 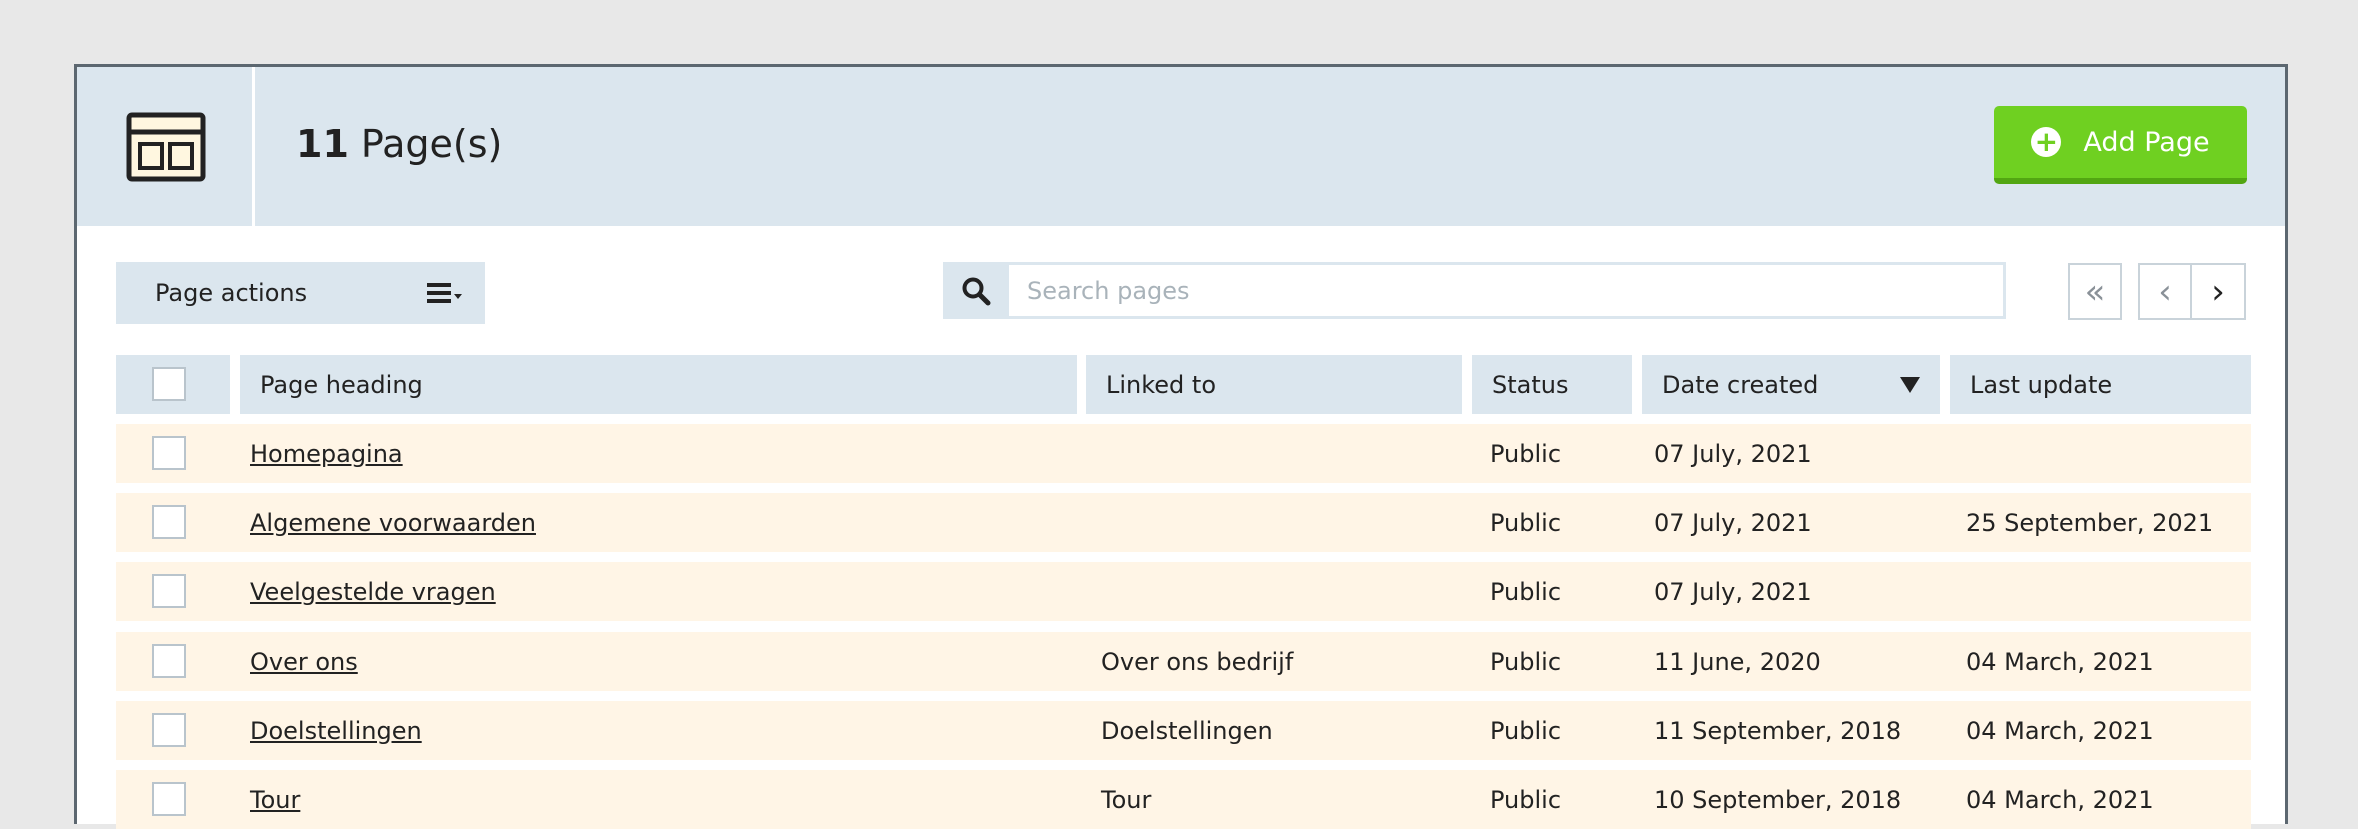 What do you see at coordinates (2165, 291) in the screenshot?
I see `prev-page-button: ‹` at bounding box center [2165, 291].